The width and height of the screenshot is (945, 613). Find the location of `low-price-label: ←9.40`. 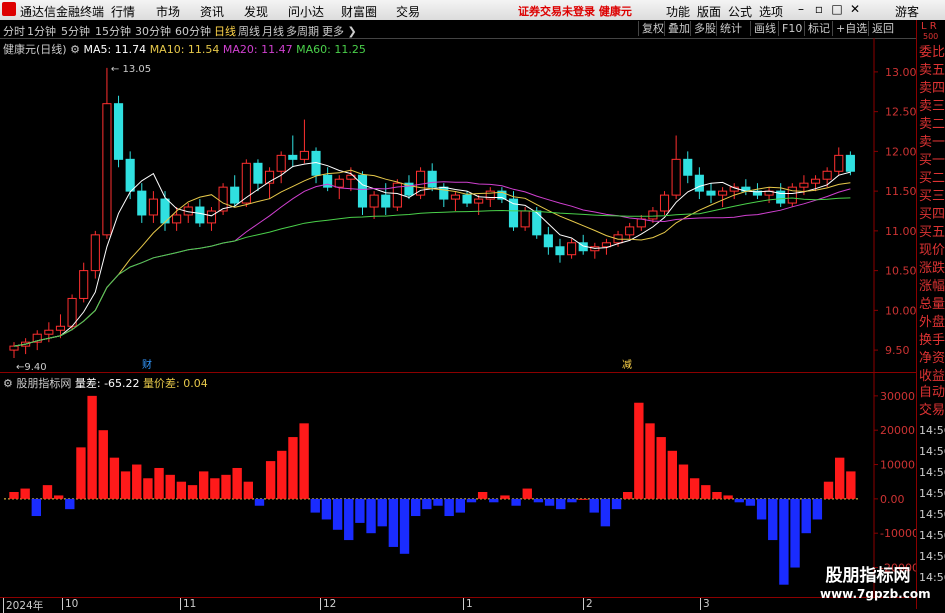

low-price-label: ←9.40 is located at coordinates (31, 367).